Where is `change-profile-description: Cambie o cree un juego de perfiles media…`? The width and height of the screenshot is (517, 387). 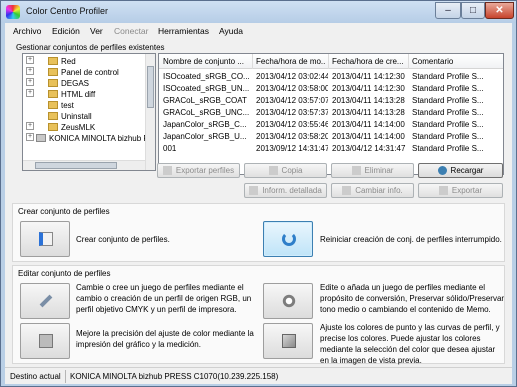
change-profile-description: Cambie o cree un juego de perfiles media… is located at coordinates (164, 298).